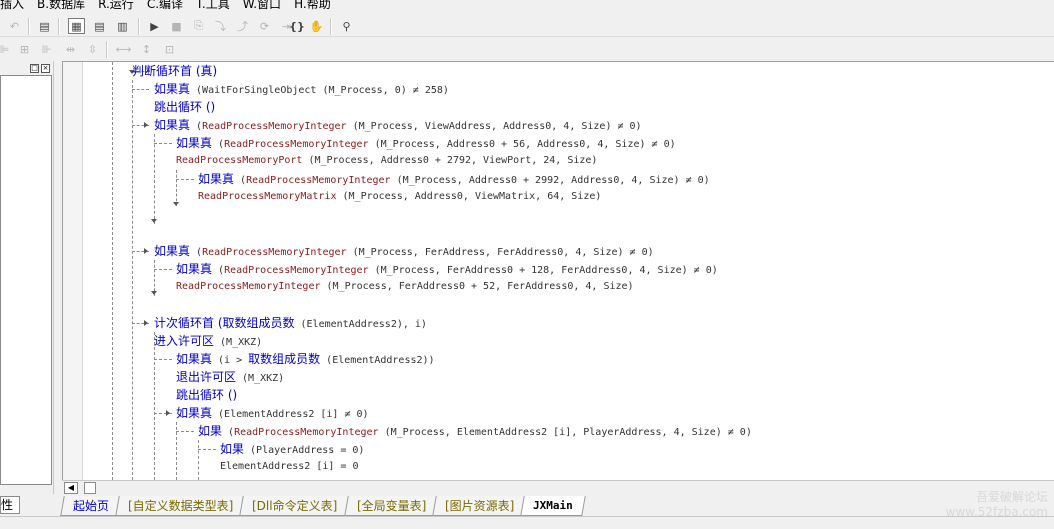 Image resolution: width=1054 pixels, height=529 pixels. I want to click on workspace-tree, so click(26, 280).